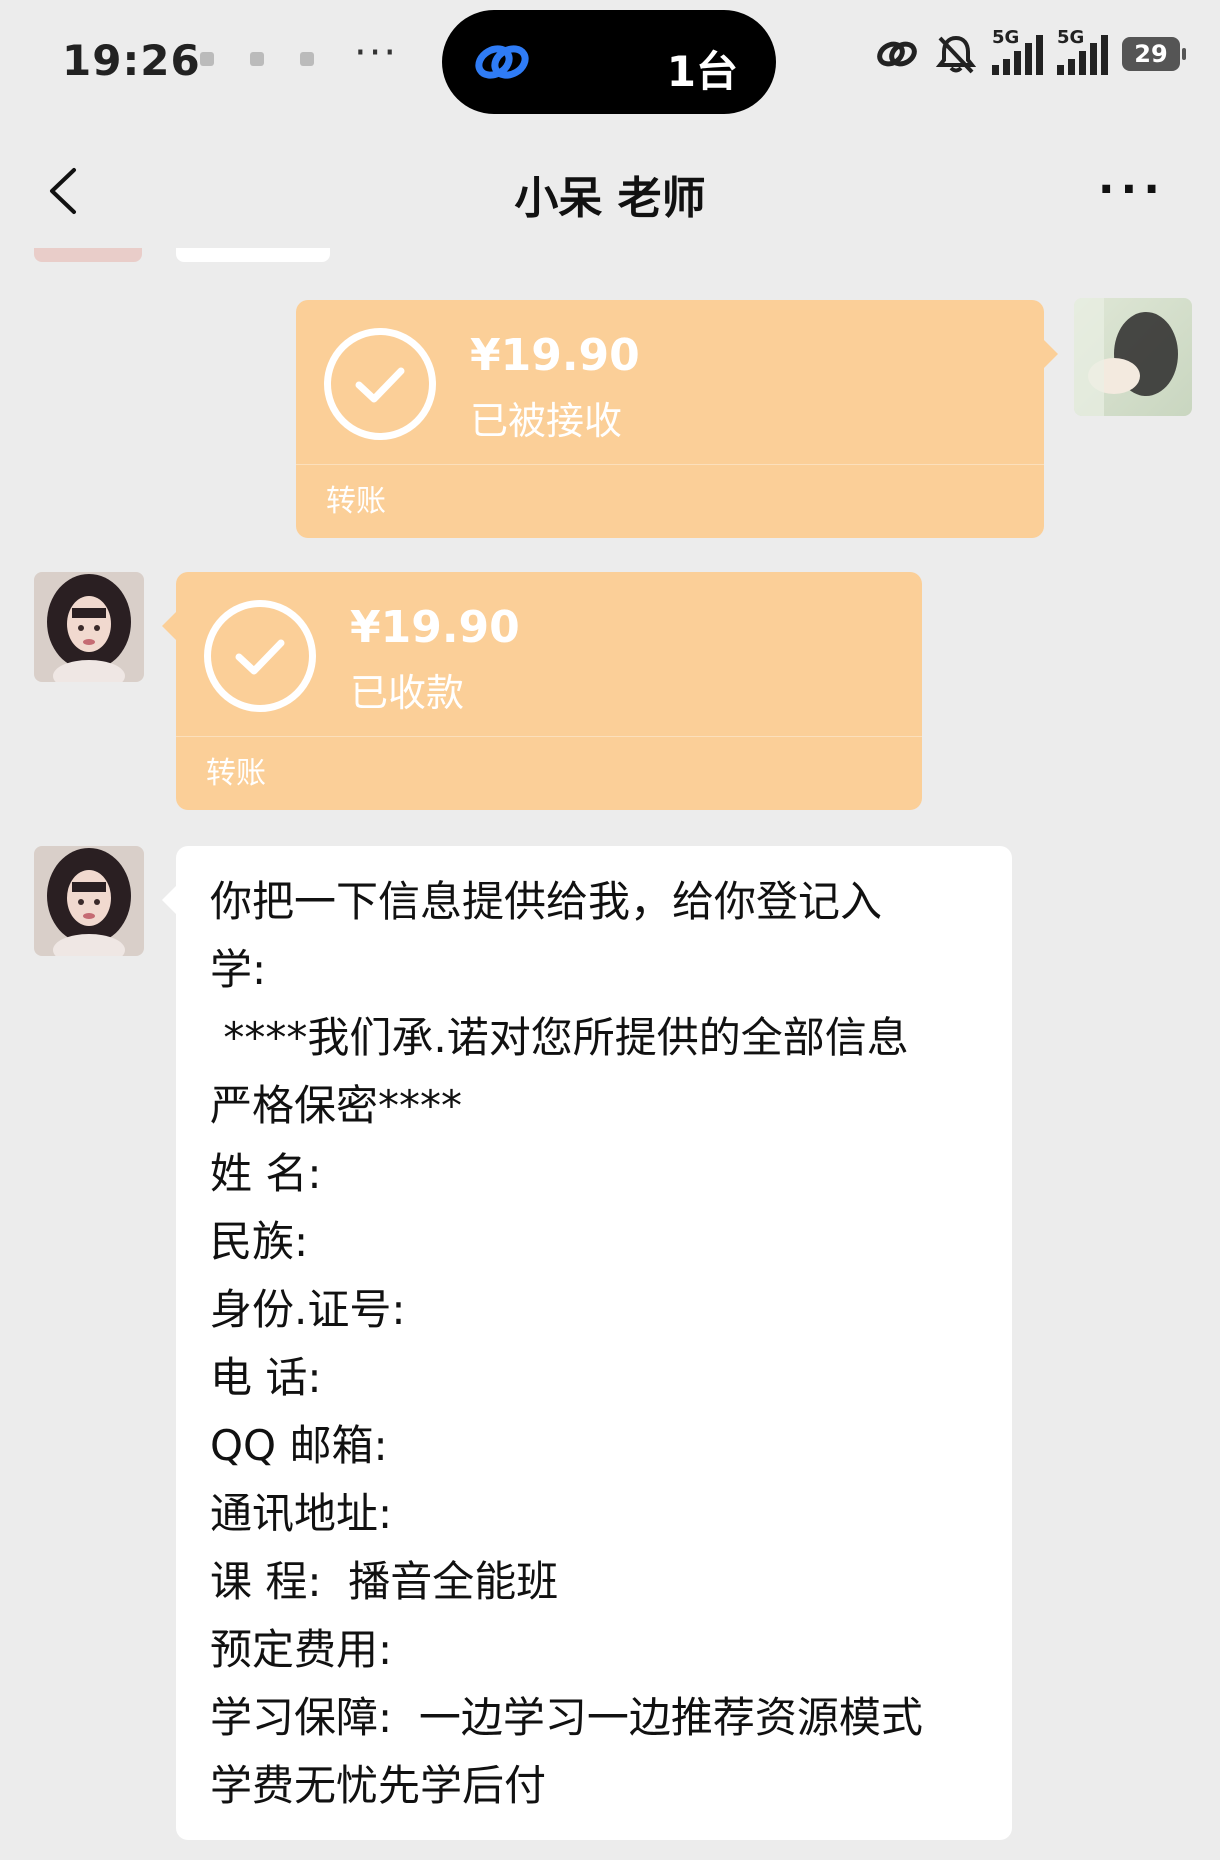  I want to click on status-bar: 19:26 ··· 1台 5G 5G 29, so click(610, 60).